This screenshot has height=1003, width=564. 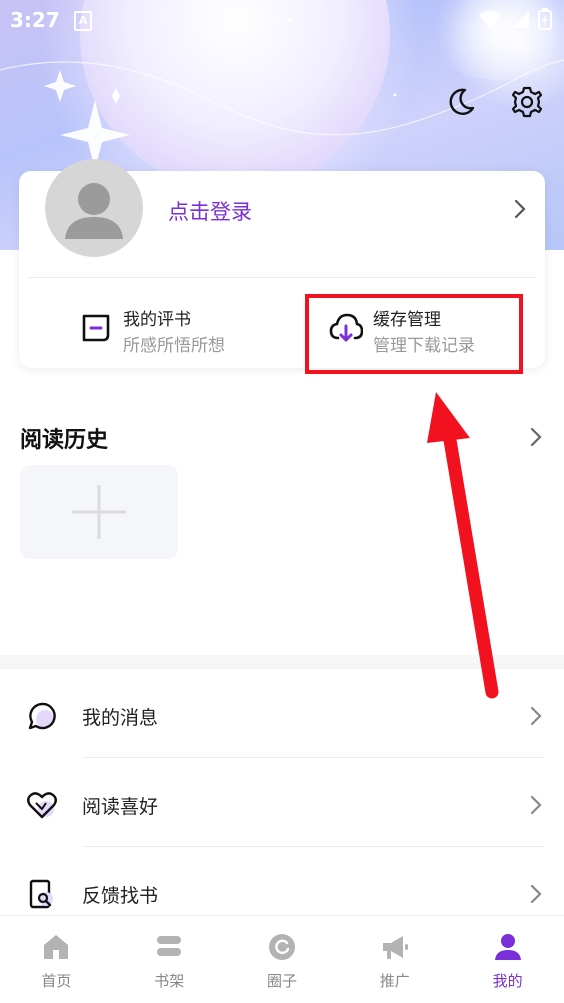 What do you see at coordinates (394, 981) in the screenshot?
I see `tab-label: 推广` at bounding box center [394, 981].